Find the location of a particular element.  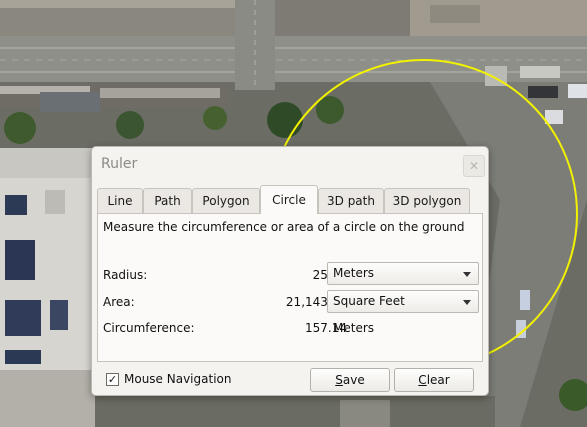

tab-circle: Circle is located at coordinates (289, 199).